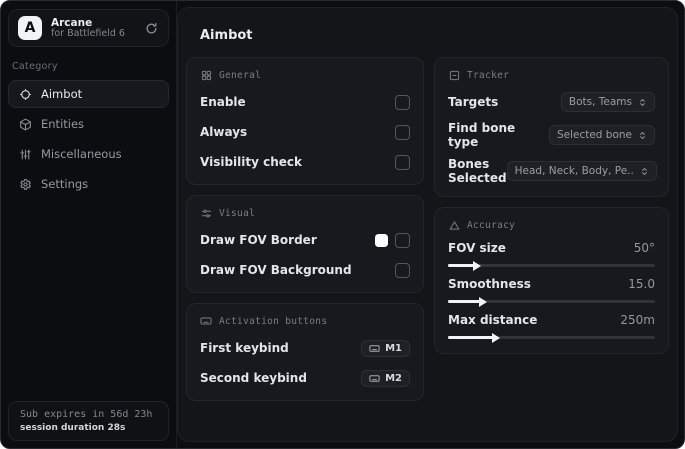 Image resolution: width=685 pixels, height=449 pixels. What do you see at coordinates (491, 225) in the screenshot?
I see `card-title: Accuracy` at bounding box center [491, 225].